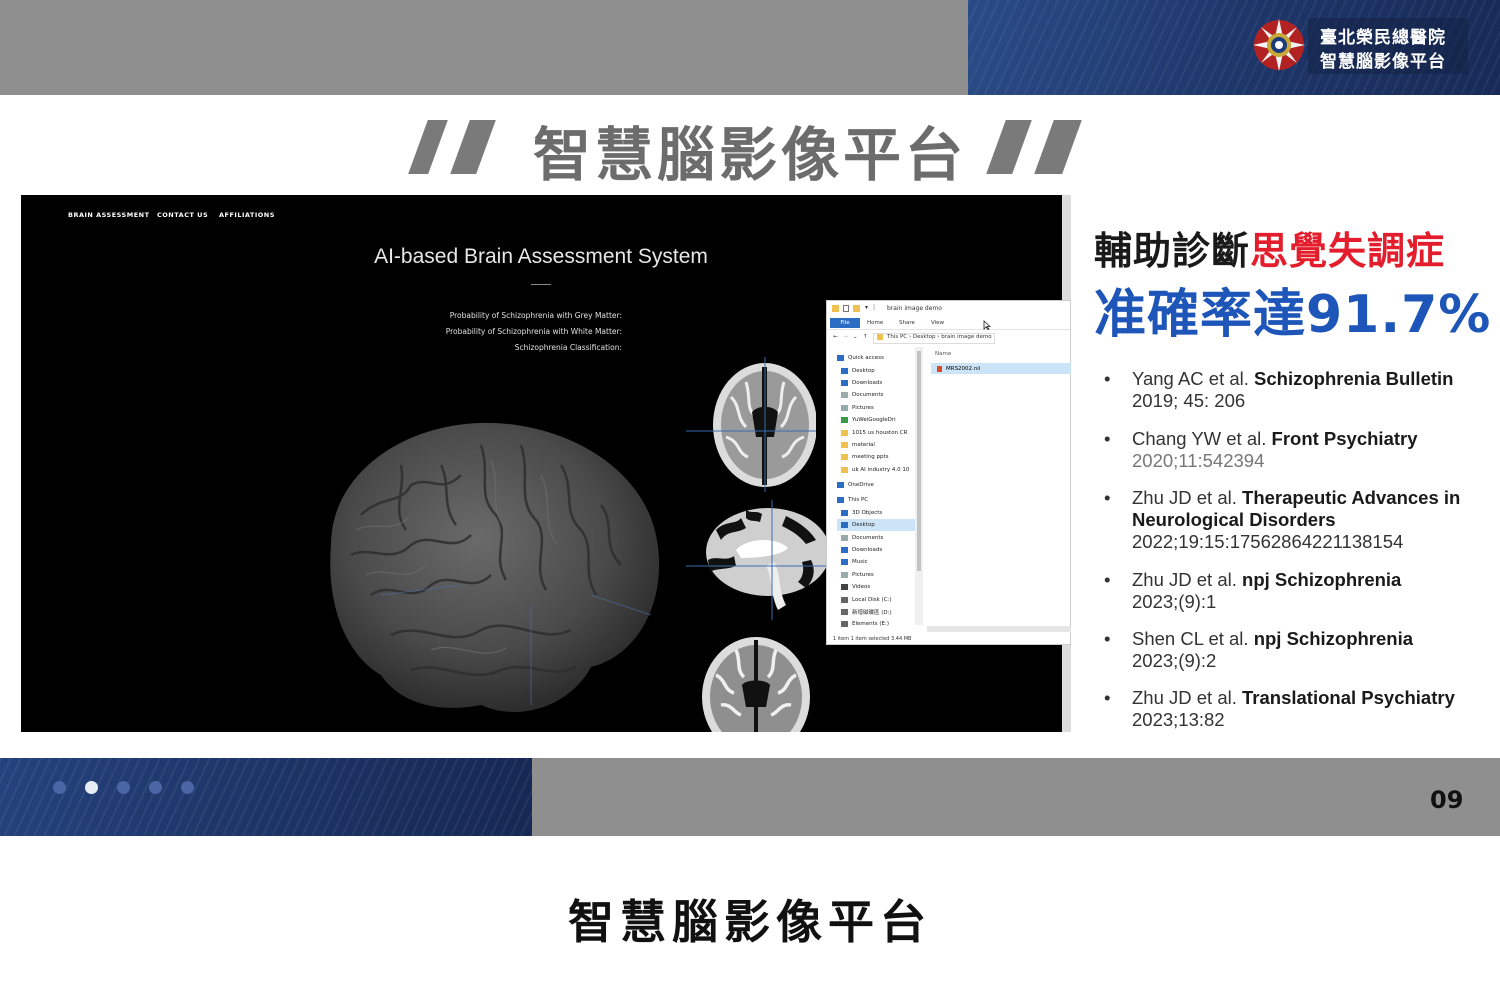 The image size is (1500, 992). Describe the element at coordinates (939, 368) in the screenshot. I see `nii-file-icon` at that location.